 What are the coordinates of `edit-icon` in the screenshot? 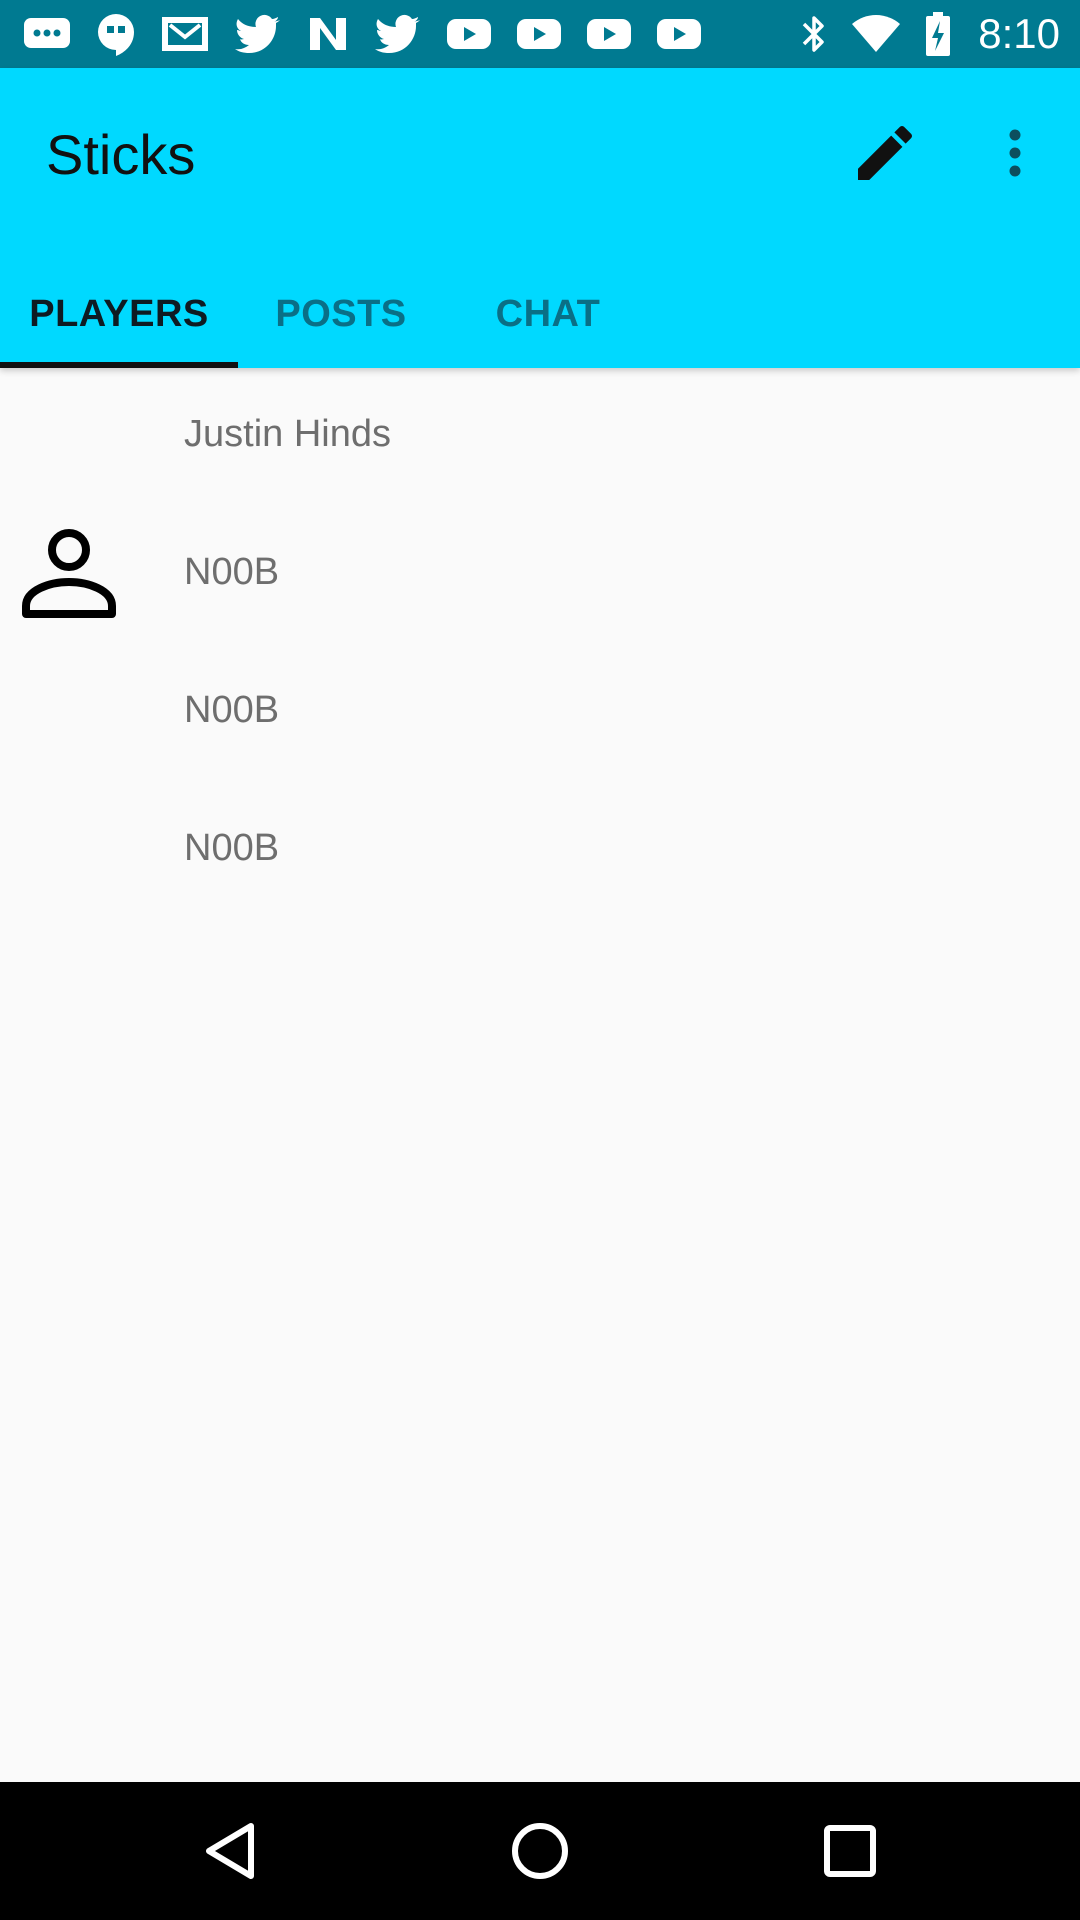 It's located at (885, 152).